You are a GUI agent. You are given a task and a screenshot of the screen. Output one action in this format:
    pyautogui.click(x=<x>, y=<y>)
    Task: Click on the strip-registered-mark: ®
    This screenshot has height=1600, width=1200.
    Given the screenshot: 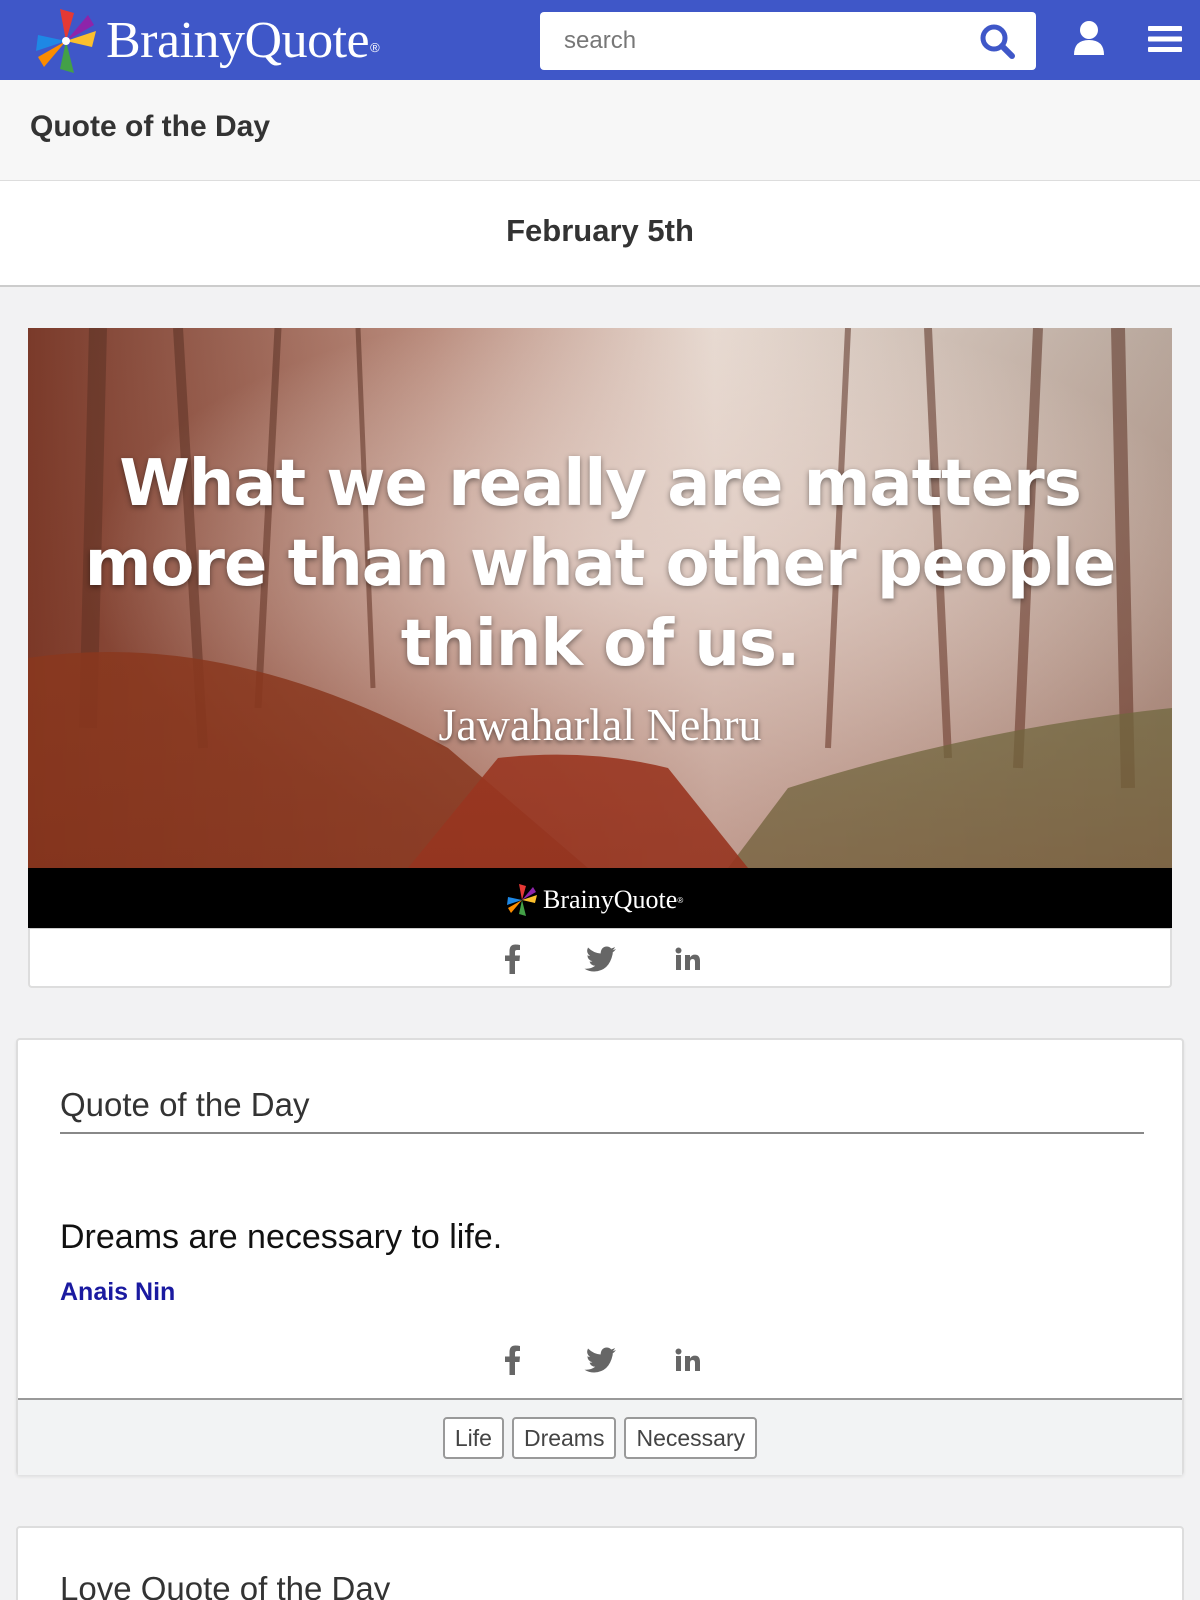 What is the action you would take?
    pyautogui.click(x=680, y=900)
    